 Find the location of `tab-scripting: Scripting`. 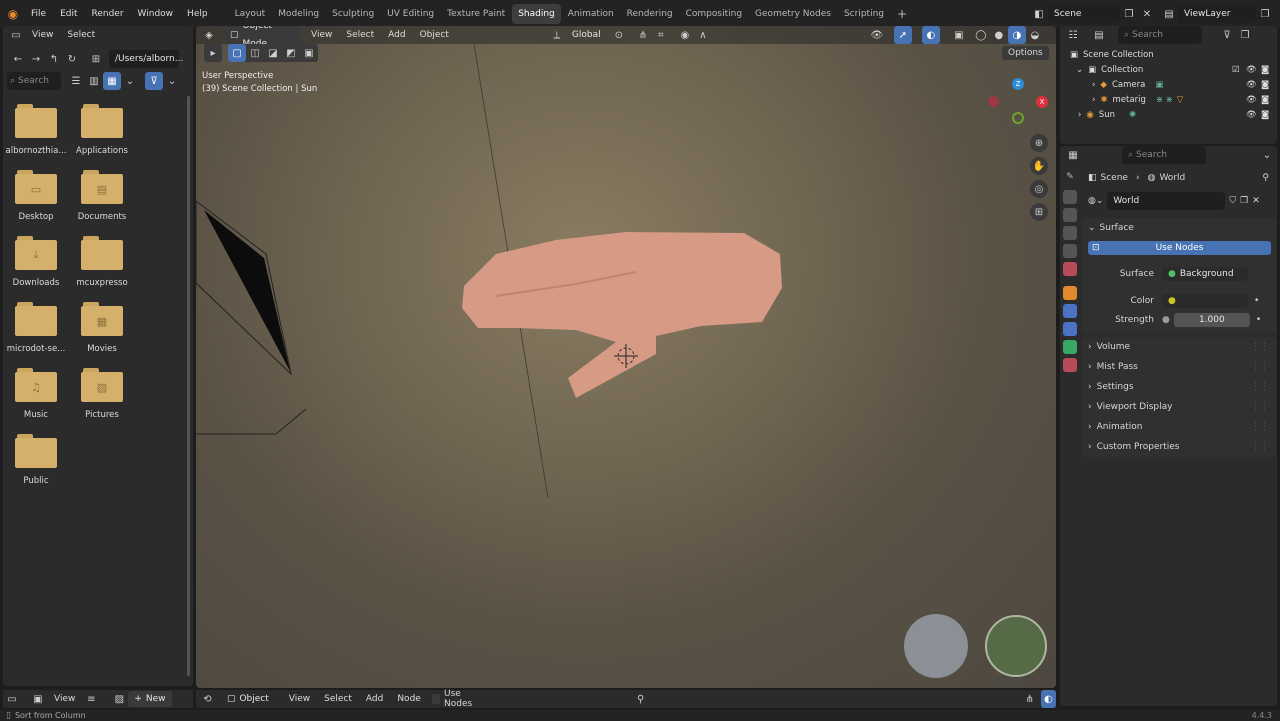

tab-scripting: Scripting is located at coordinates (864, 14).